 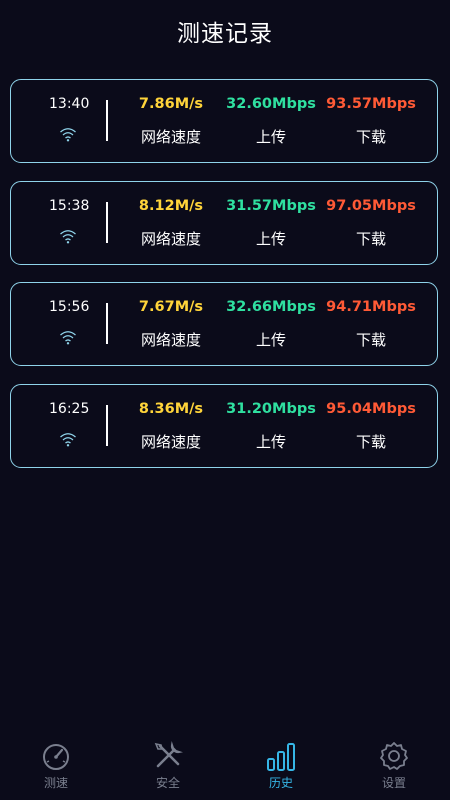 What do you see at coordinates (271, 307) in the screenshot?
I see `upload-speed-value: 32.66Mbps` at bounding box center [271, 307].